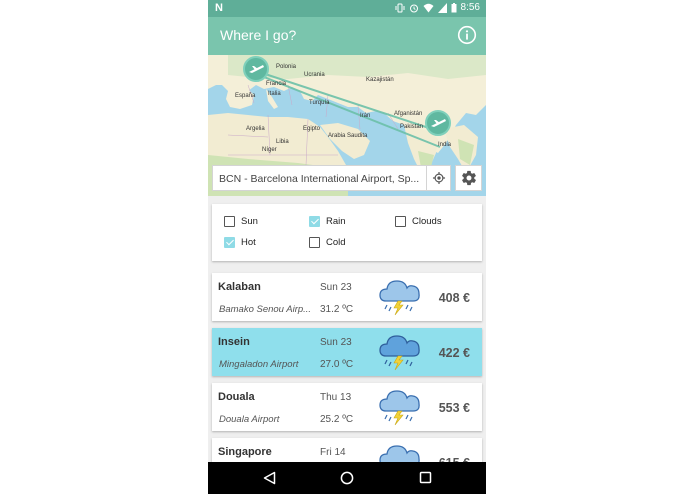 This screenshot has width=695, height=494. I want to click on map-label: Libia, so click(282, 142).